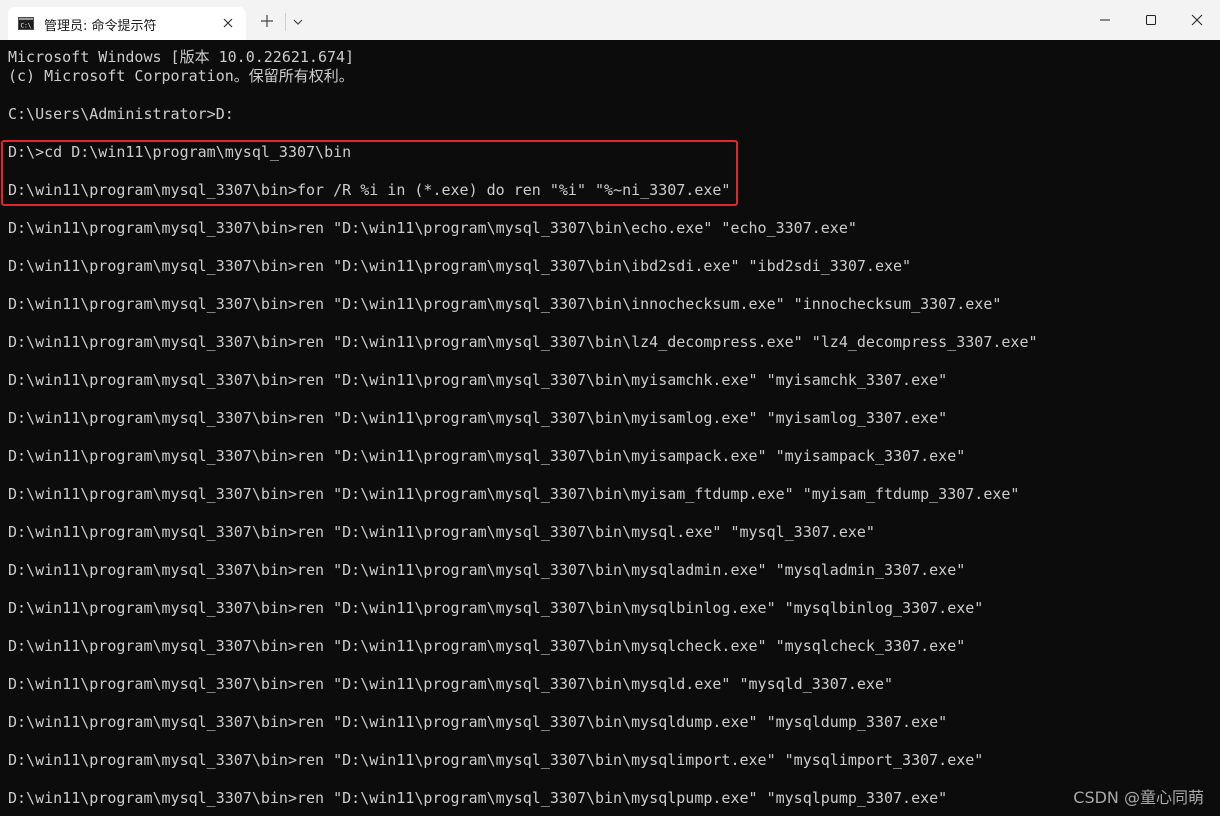  Describe the element at coordinates (1138, 797) in the screenshot. I see `watermark: CSDN @童心同萌` at that location.